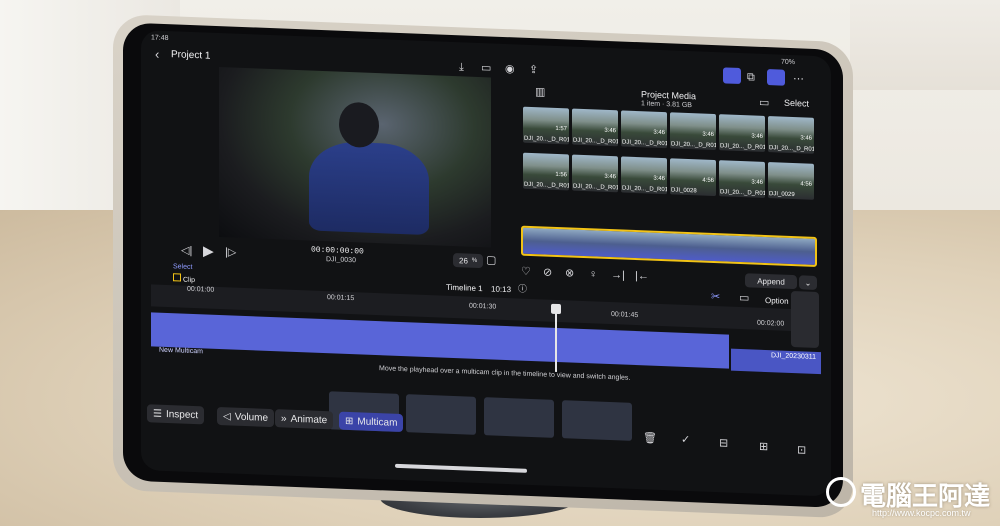 This screenshot has height=526, width=1000. What do you see at coordinates (463, 260) in the screenshot?
I see `zoom-value: 26` at bounding box center [463, 260].